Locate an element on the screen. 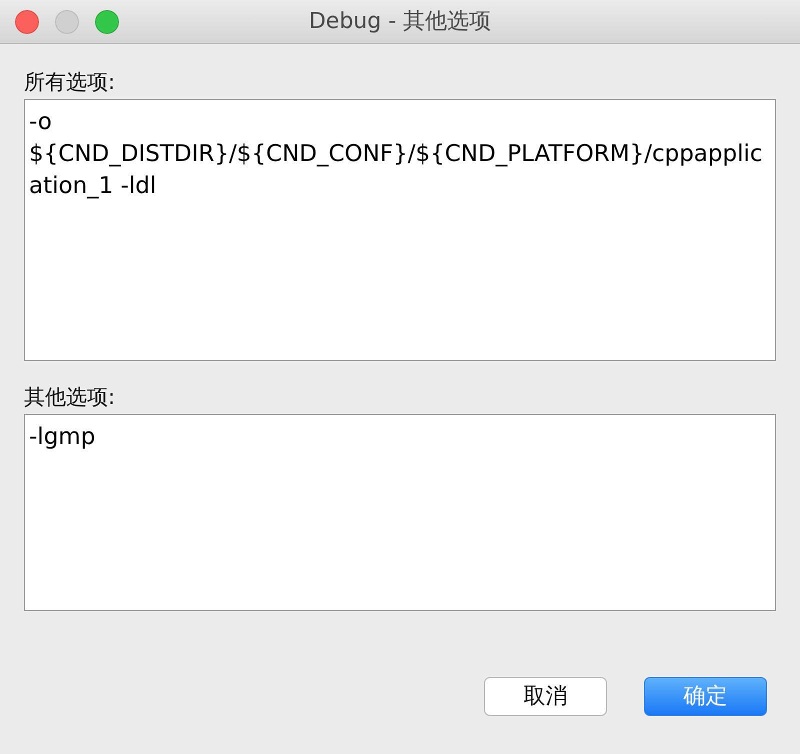 This screenshot has width=800, height=754. field-label: 其他选项: is located at coordinates (70, 397).